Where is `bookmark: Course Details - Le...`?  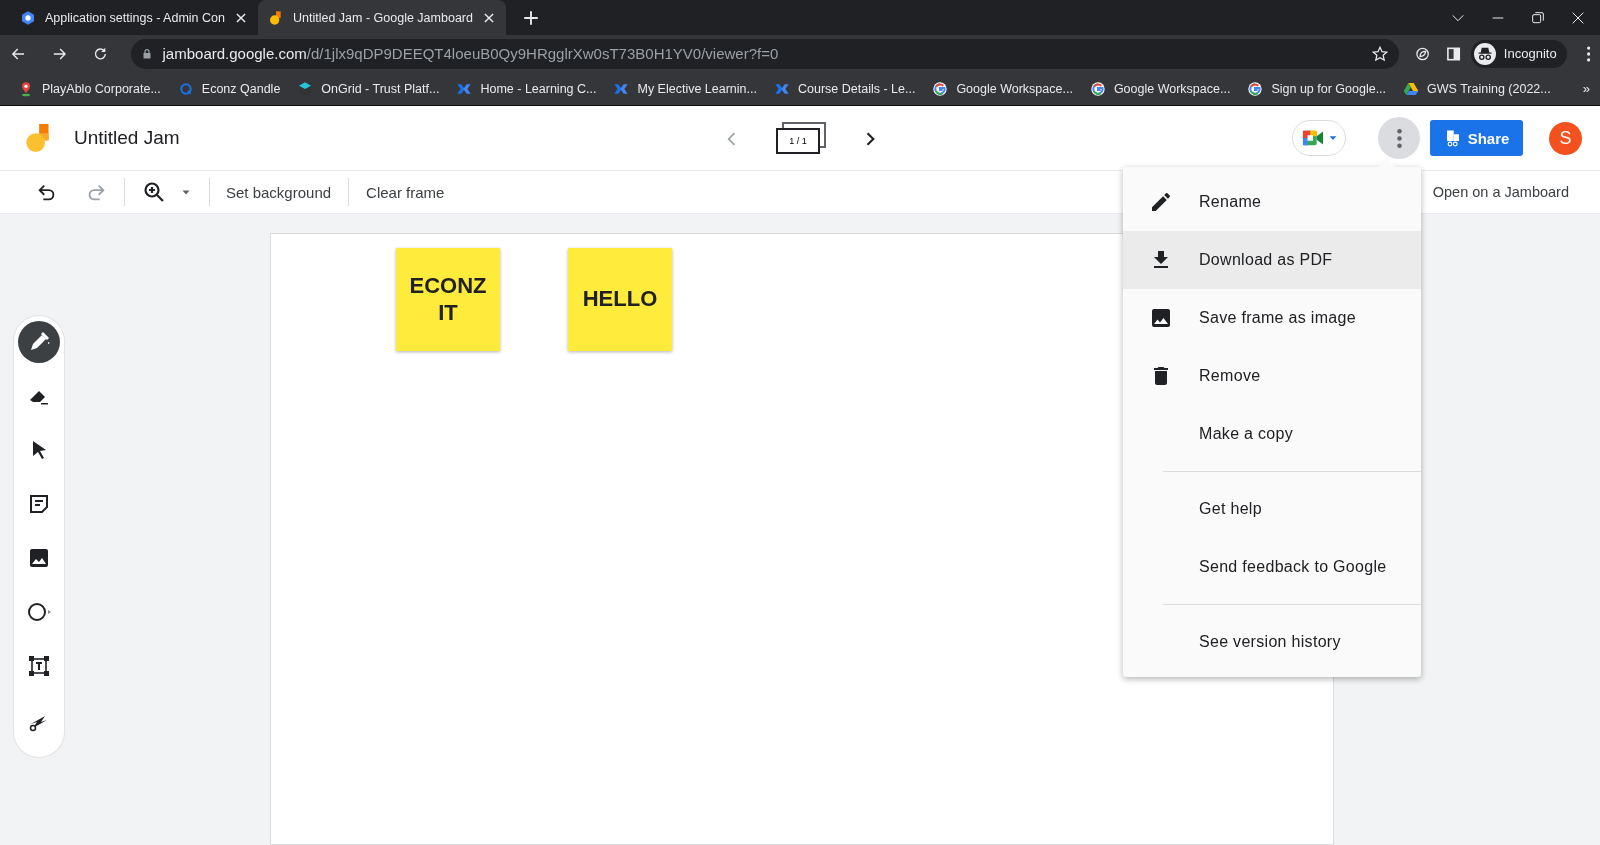
bookmark: Course Details - Le... is located at coordinates (844, 88).